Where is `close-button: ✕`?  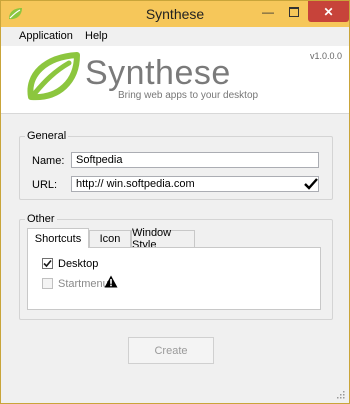
close-button: ✕ is located at coordinates (328, 11).